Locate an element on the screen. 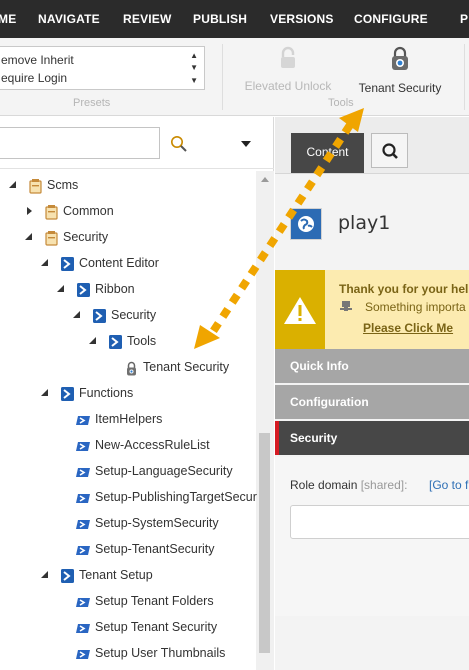  elevated-unlock-button: Elevated Unlock is located at coordinates (288, 69).